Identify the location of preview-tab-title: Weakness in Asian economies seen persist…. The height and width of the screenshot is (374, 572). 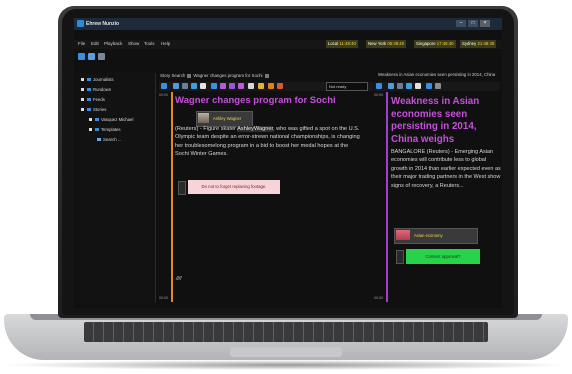
(436, 74).